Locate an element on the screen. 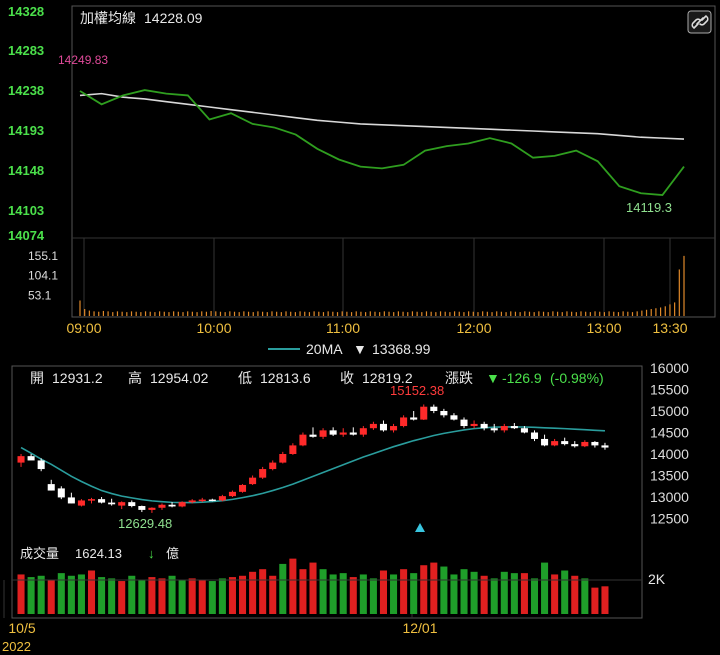  change-value: -126.9 is located at coordinates (522, 378).